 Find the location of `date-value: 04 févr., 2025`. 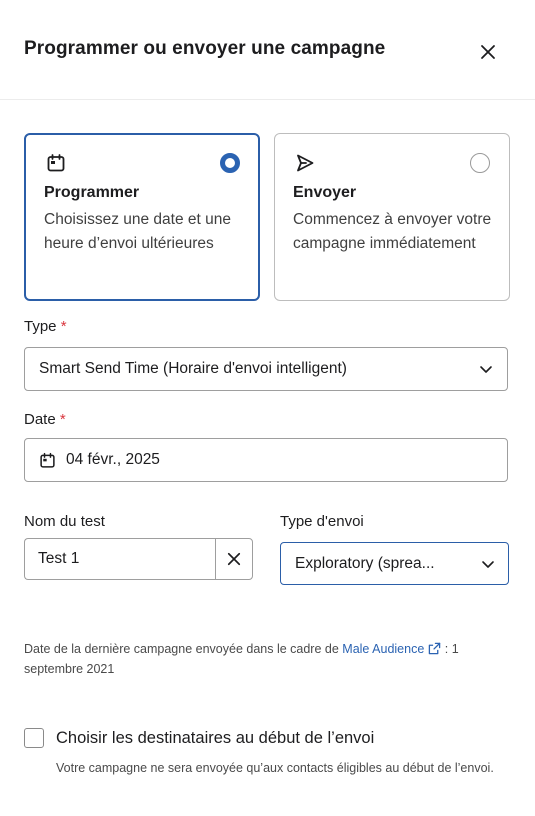

date-value: 04 févr., 2025 is located at coordinates (113, 459).